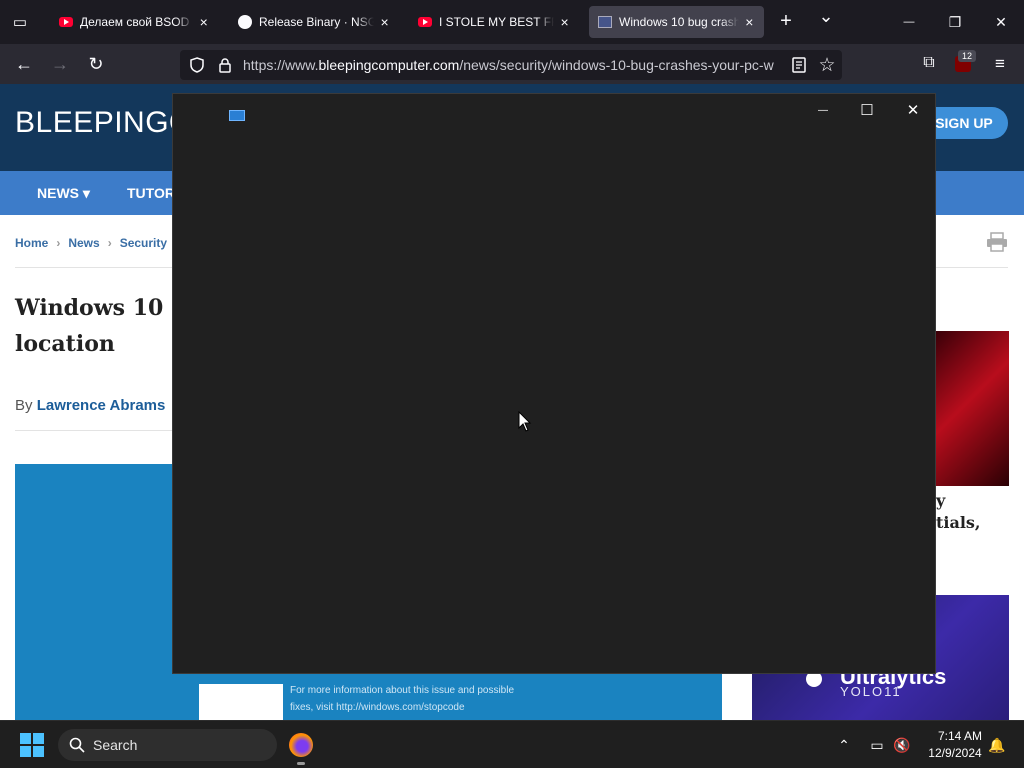 The width and height of the screenshot is (1024, 768). I want to click on qr-code-icon, so click(241, 702).